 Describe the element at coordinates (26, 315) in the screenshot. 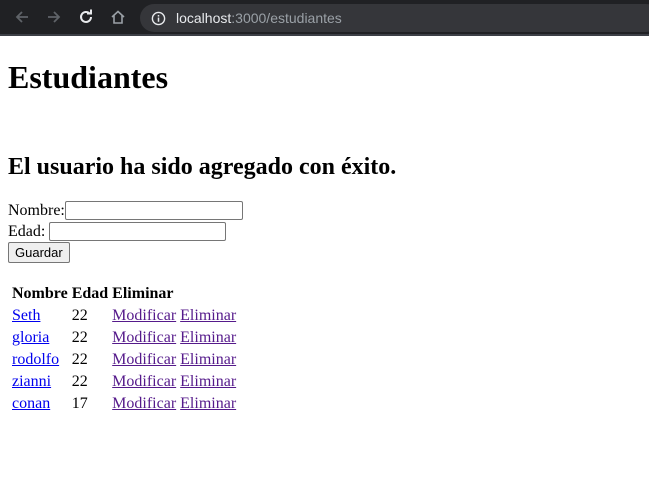

I see `student-name-link: Seth` at that location.